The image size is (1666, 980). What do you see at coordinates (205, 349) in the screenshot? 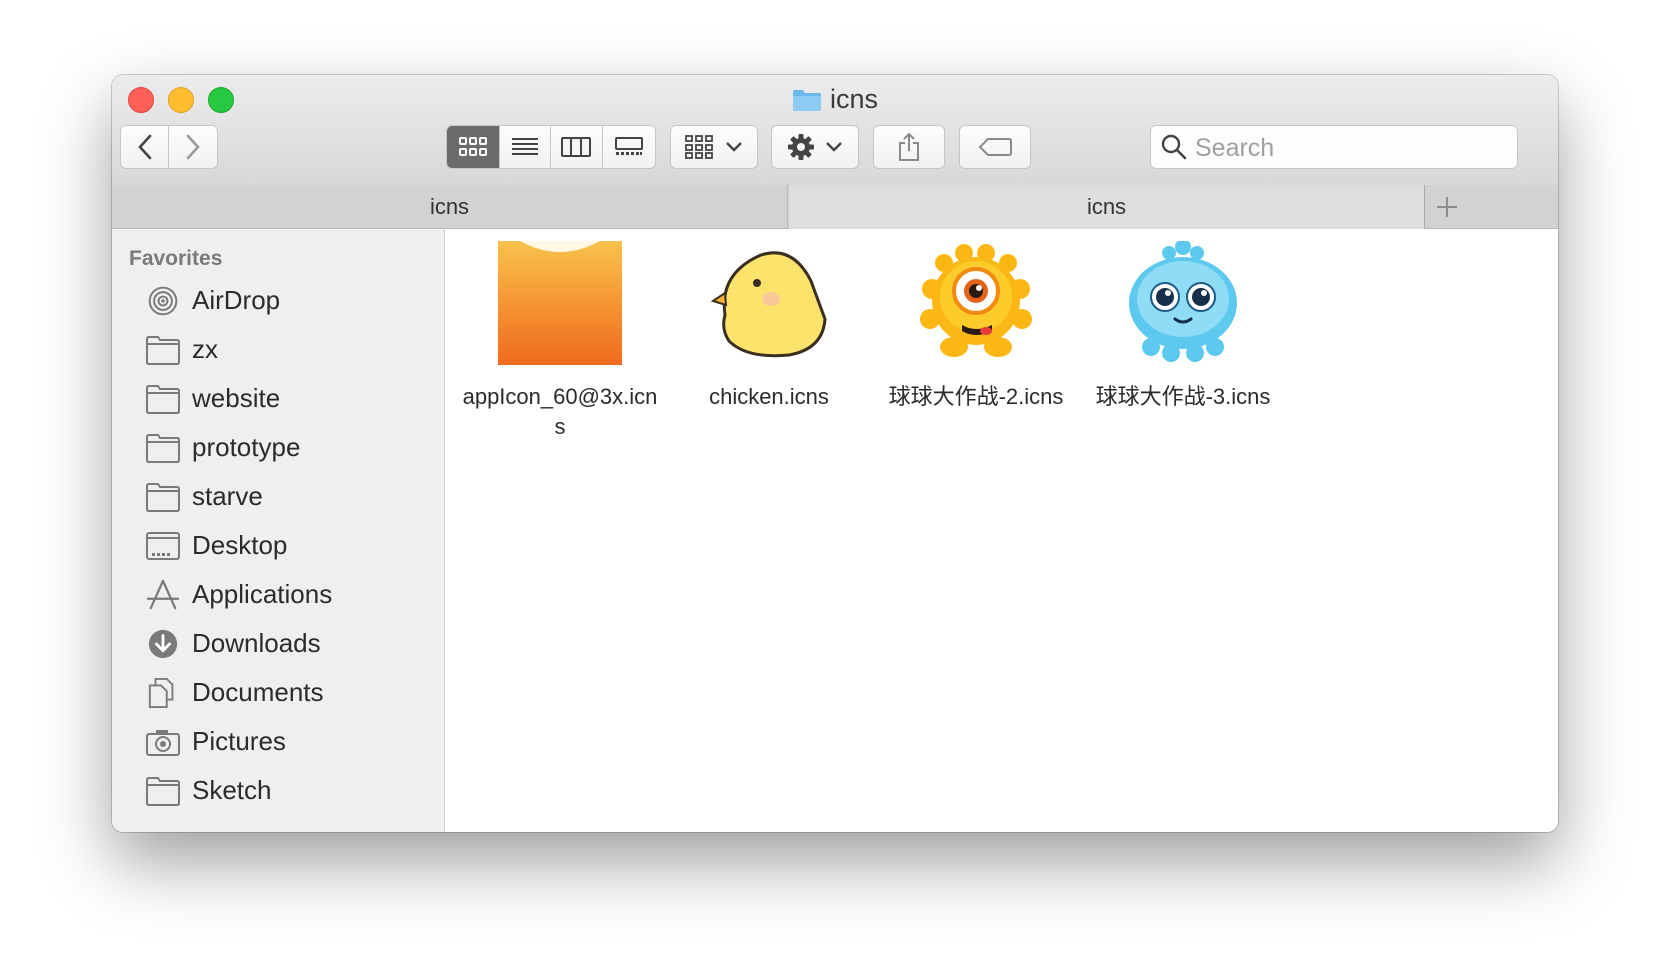
I see `sidebar-item-label: zx` at bounding box center [205, 349].